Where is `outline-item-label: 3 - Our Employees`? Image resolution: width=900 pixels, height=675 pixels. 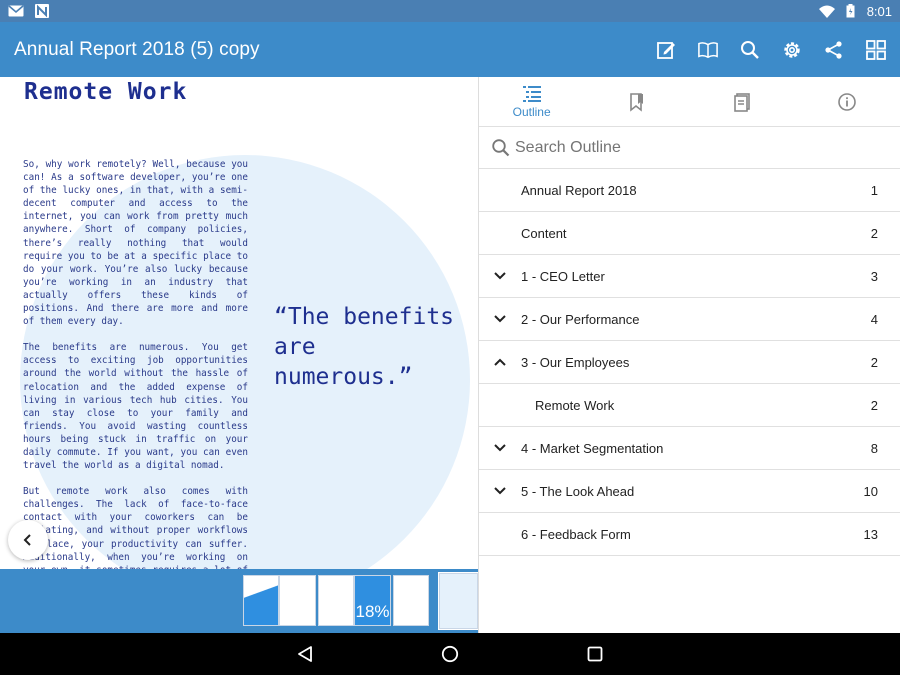
outline-item-label: 3 - Our Employees is located at coordinates (575, 362).